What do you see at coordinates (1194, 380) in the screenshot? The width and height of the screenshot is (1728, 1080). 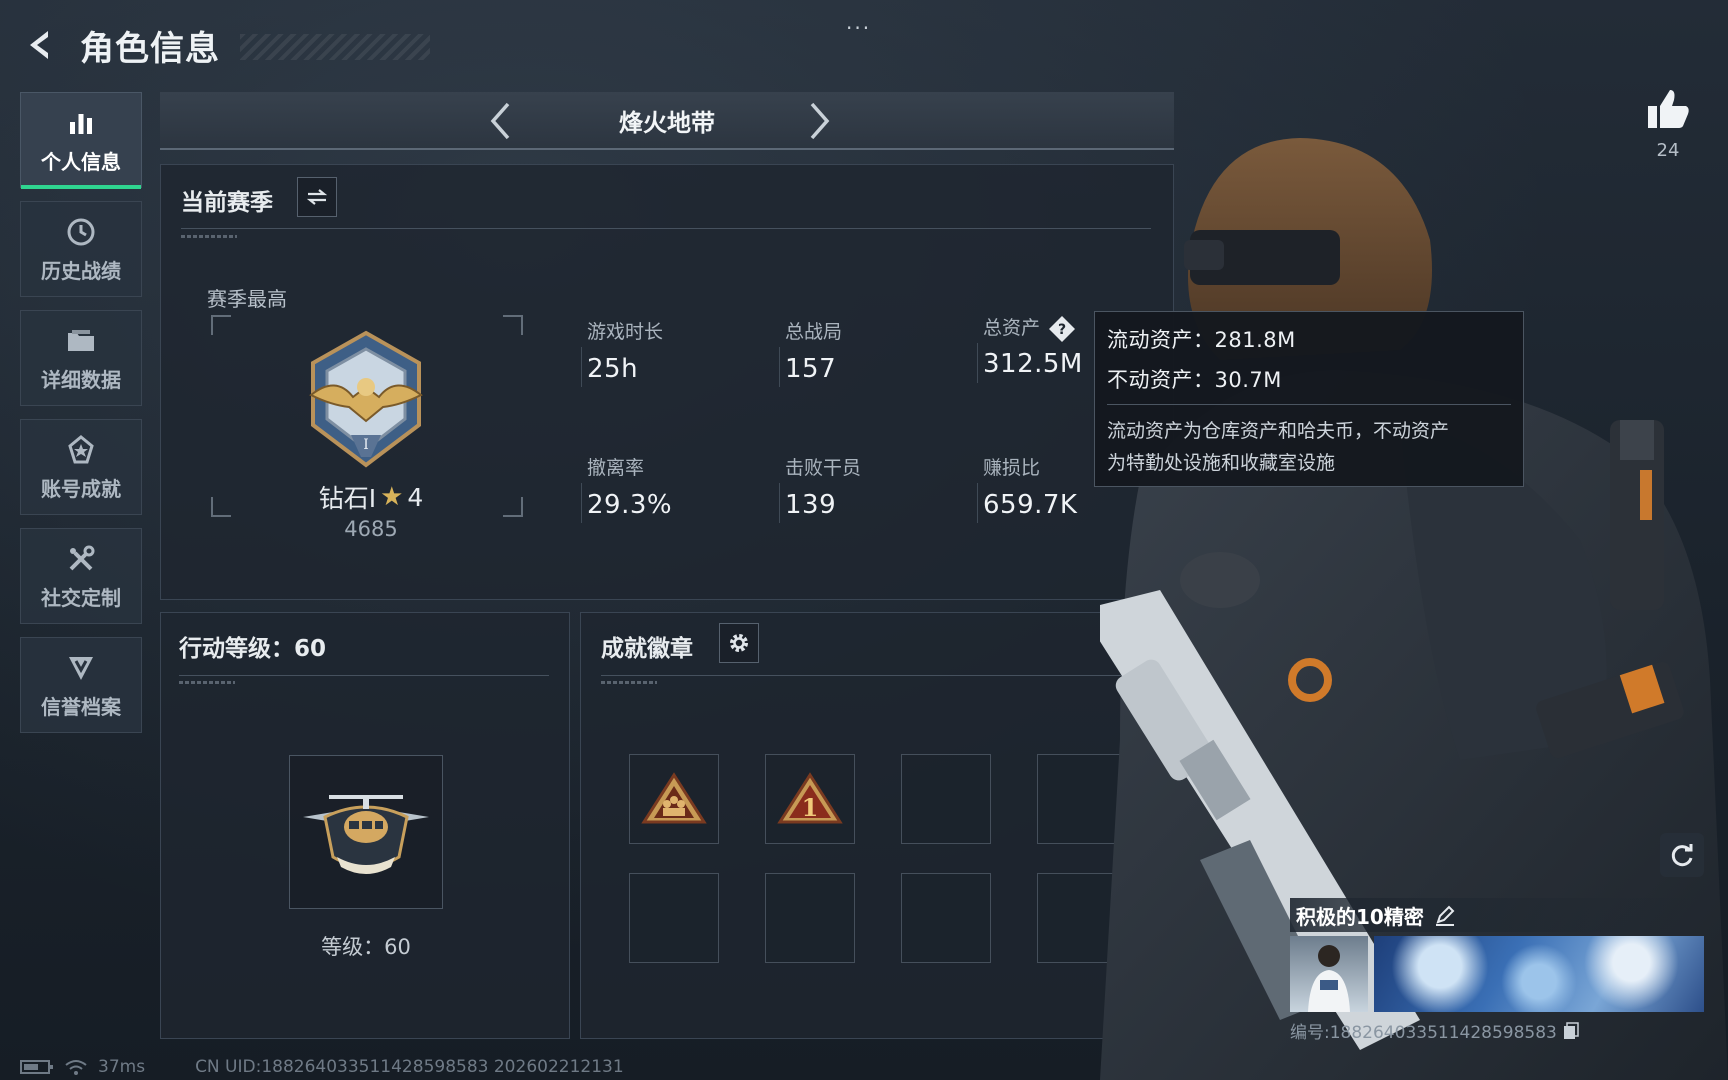 I see `tooltip-fixed-assets: 不动资产：30.7M` at bounding box center [1194, 380].